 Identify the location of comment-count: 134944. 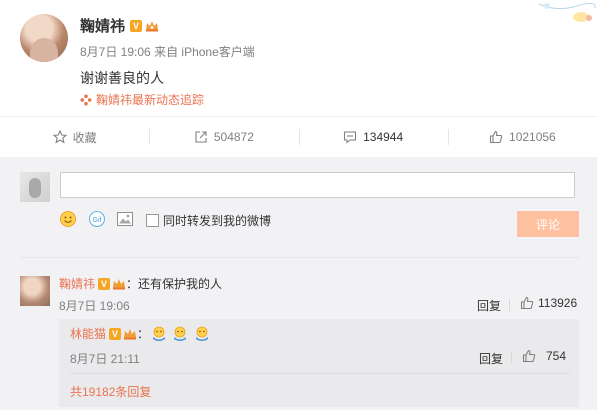
(383, 137).